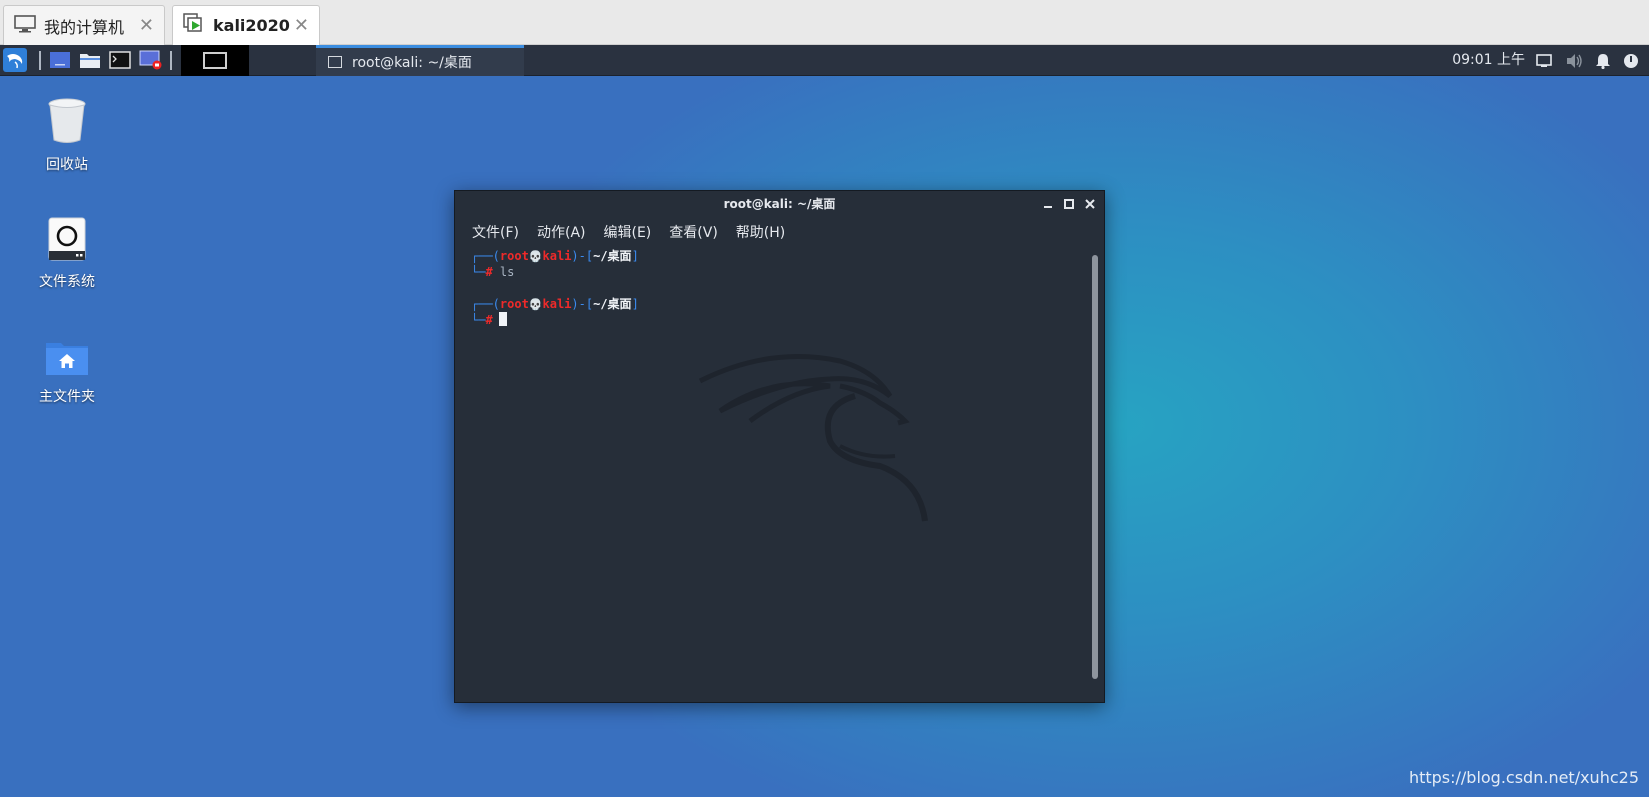  I want to click on minimize-icon, so click(1048, 204).